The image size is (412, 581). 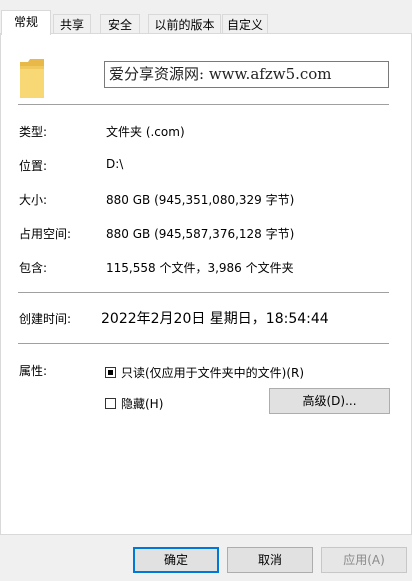 What do you see at coordinates (26, 22) in the screenshot?
I see `tab-general: 常规` at bounding box center [26, 22].